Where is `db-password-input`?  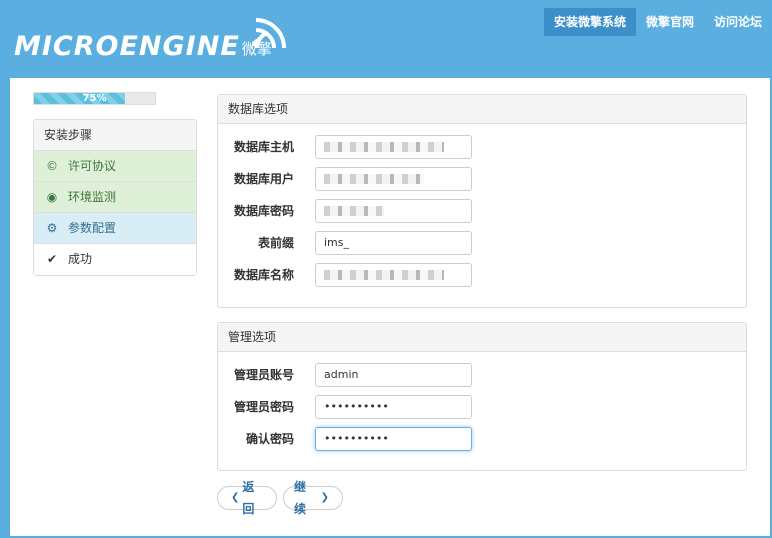 db-password-input is located at coordinates (393, 211).